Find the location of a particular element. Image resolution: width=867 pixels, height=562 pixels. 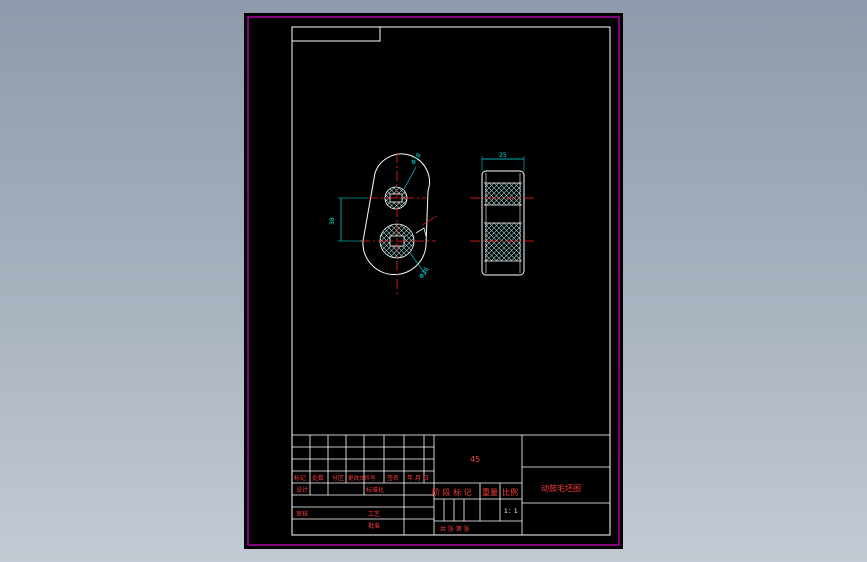

rev-header-docno: 更改文件号 is located at coordinates (362, 478).